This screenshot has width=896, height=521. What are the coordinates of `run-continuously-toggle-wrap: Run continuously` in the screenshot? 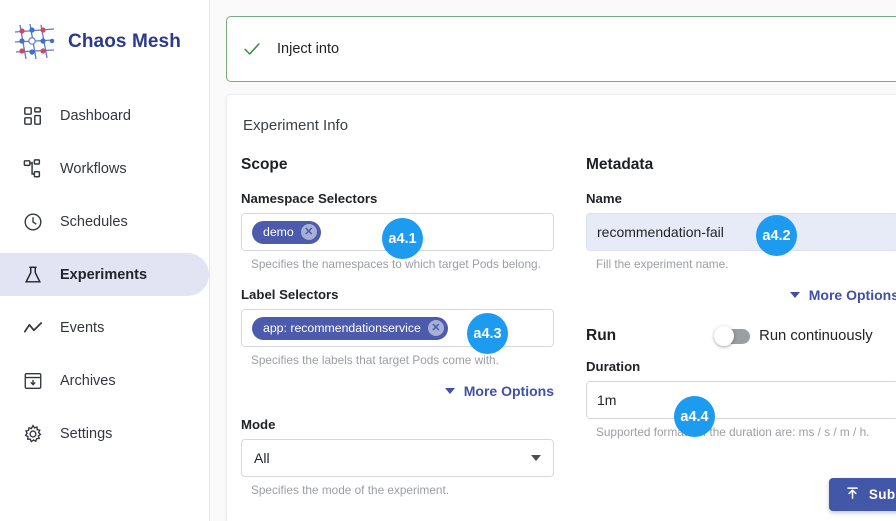 It's located at (793, 335).